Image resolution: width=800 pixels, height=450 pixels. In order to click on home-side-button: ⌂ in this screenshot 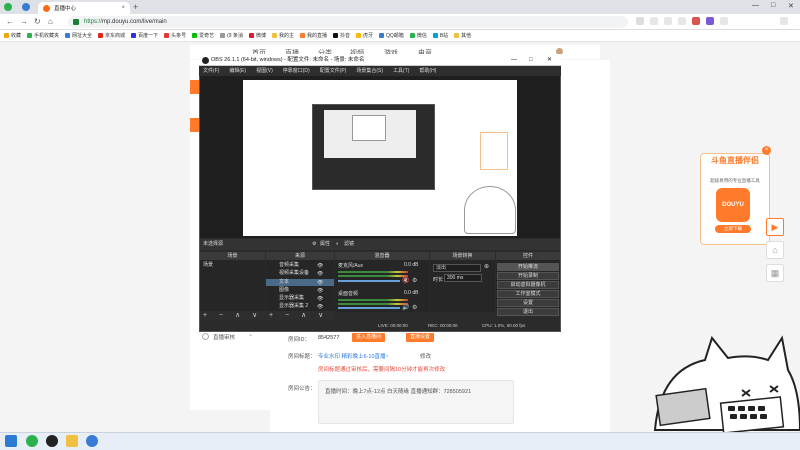, I will do `click(775, 250)`.